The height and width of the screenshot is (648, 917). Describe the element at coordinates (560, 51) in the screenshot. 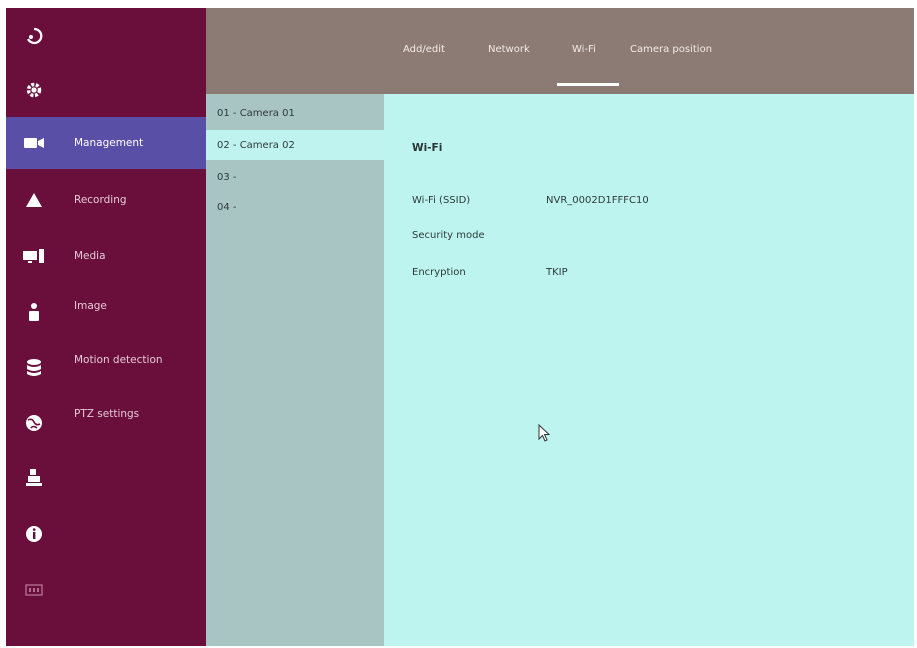

I see `tab-bar: Add/edit Network Wi-Fi Camera position` at that location.